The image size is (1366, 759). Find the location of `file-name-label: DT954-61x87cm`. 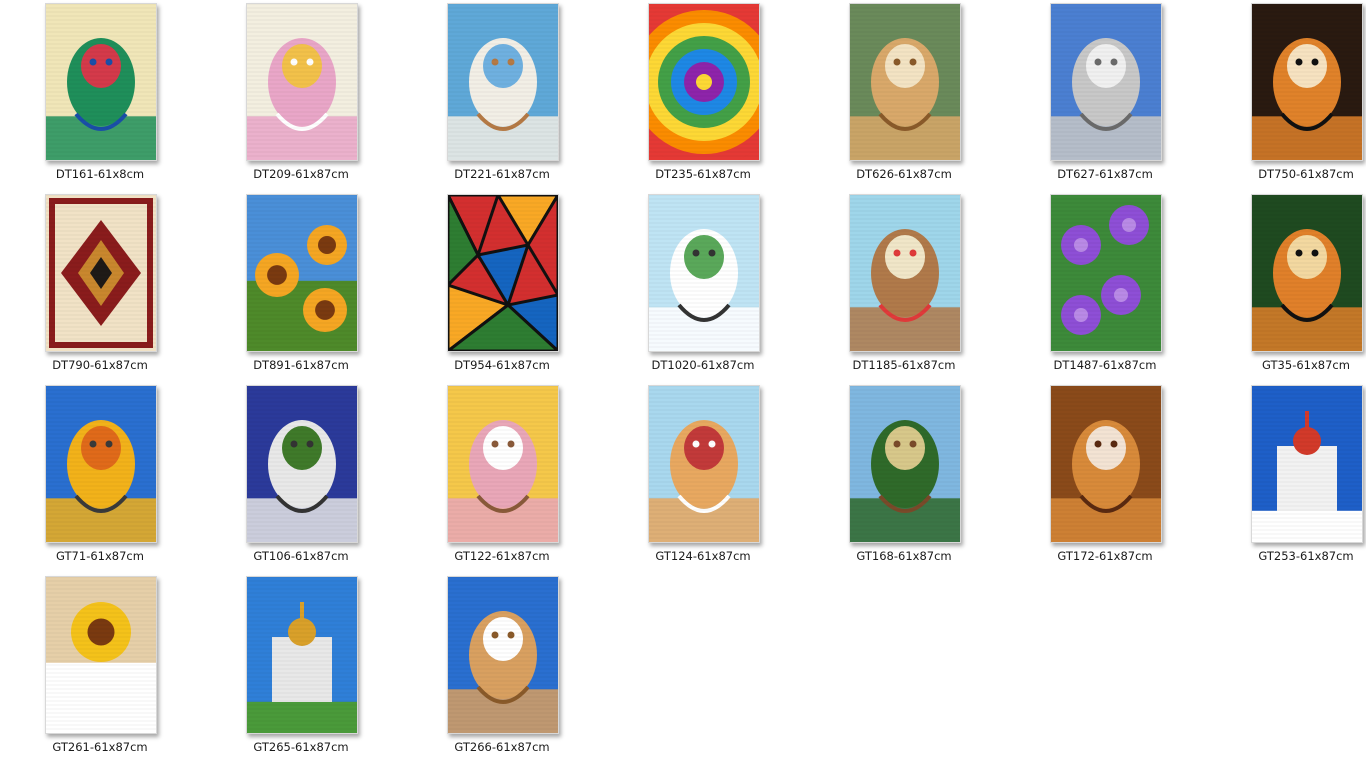

file-name-label: DT954-61x87cm is located at coordinates (502, 365).